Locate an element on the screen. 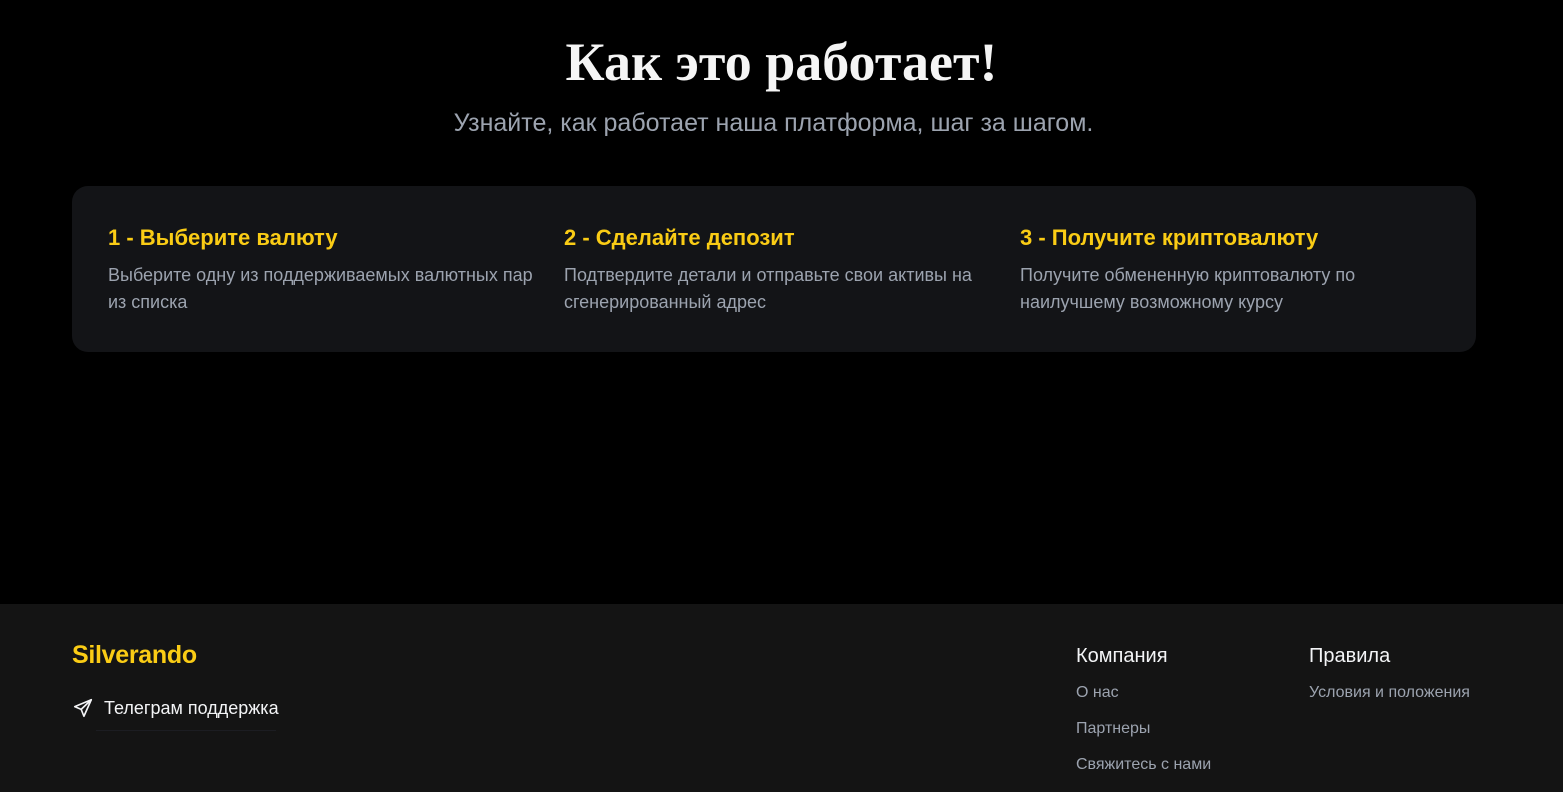 The image size is (1563, 792). footer-link-about: О нас is located at coordinates (1143, 693).